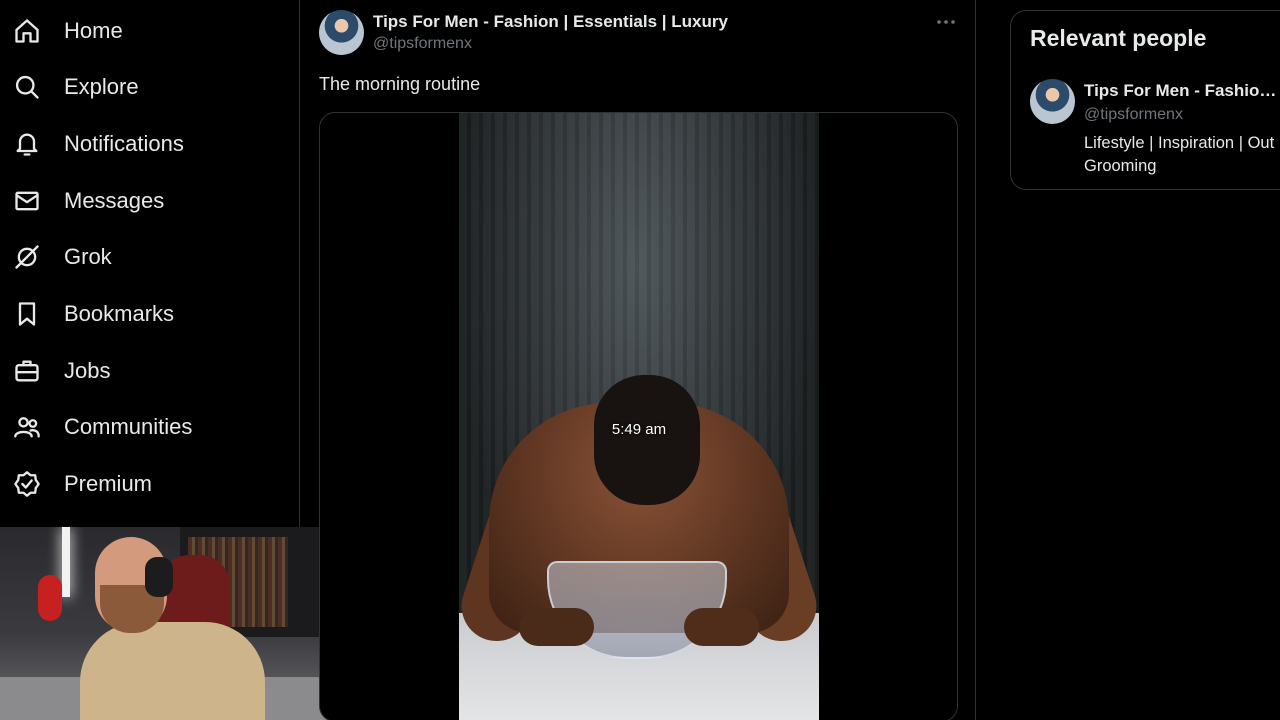  Describe the element at coordinates (1133, 115) in the screenshot. I see `relevant-person-handle: @tipsformenx` at that location.